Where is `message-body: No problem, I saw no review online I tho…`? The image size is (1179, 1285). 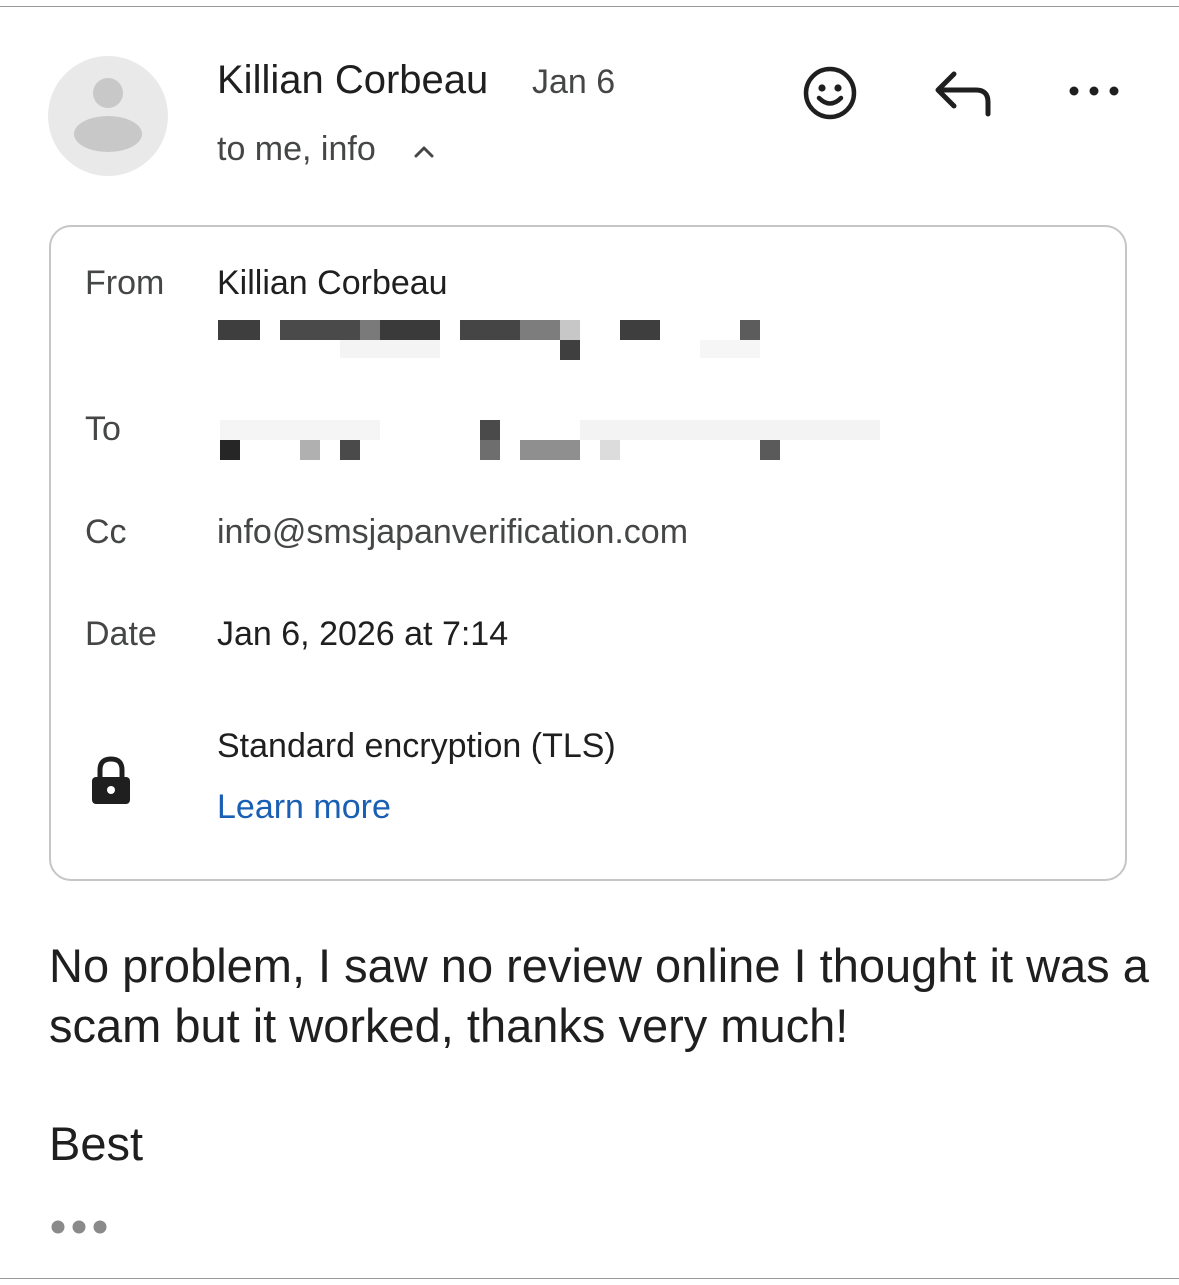 message-body: No problem, I saw no review online I tho… is located at coordinates (599, 995).